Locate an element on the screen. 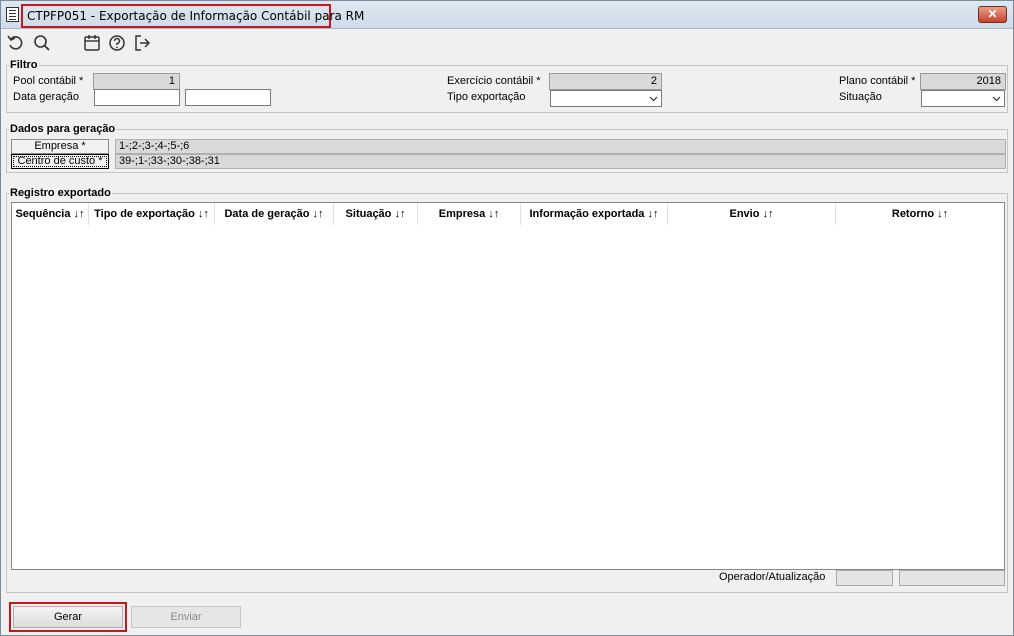  operador-field is located at coordinates (864, 578).